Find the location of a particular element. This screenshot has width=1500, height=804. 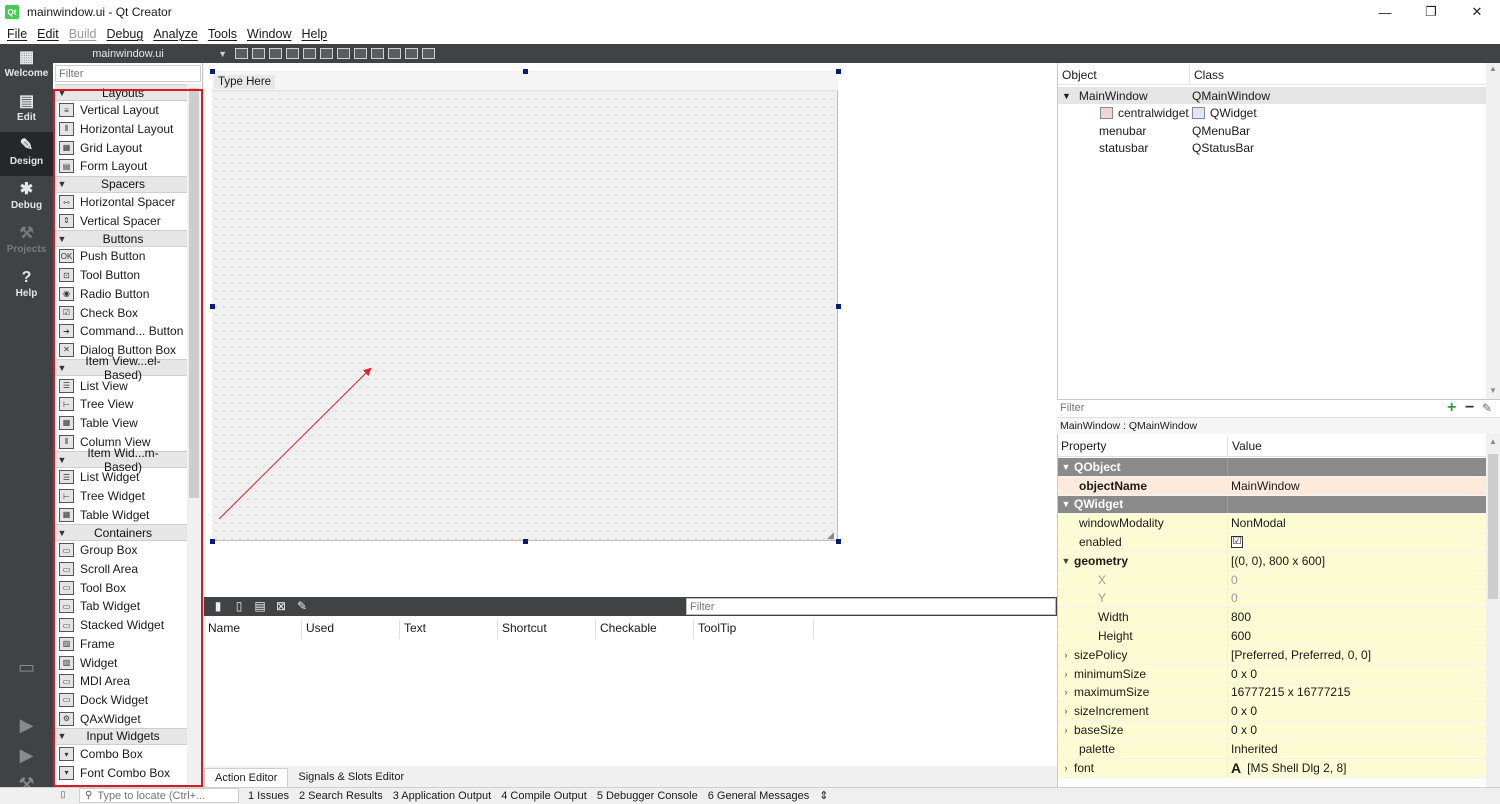

property-value-cell: [Preferred, Preferred, 0, 0] is located at coordinates (1299, 655).